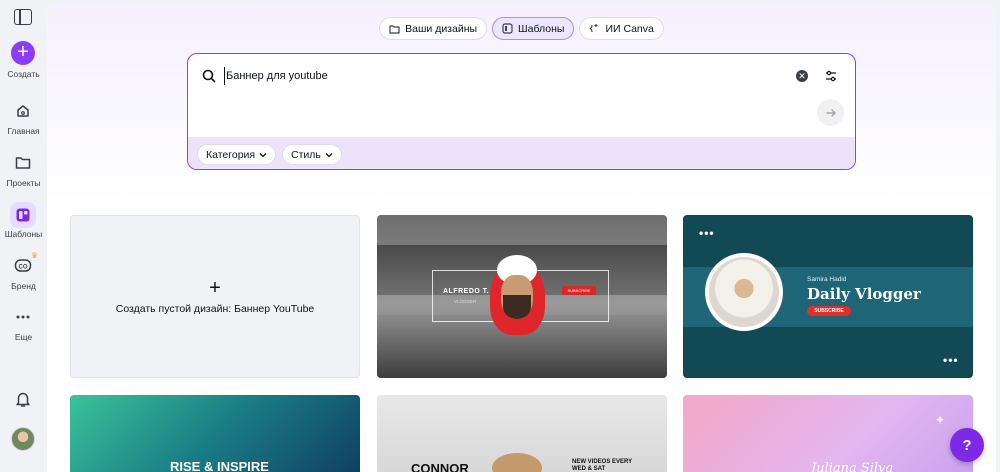 Image resolution: width=1000 pixels, height=472 pixels. Describe the element at coordinates (440, 466) in the screenshot. I see `template-text: CONNOR` at that location.